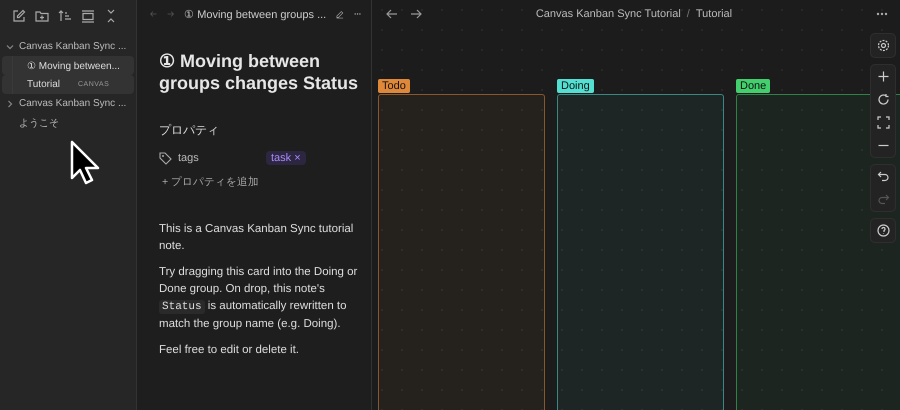 The width and height of the screenshot is (900, 410). Describe the element at coordinates (42, 16) in the screenshot. I see `new-folder-icon` at that location.